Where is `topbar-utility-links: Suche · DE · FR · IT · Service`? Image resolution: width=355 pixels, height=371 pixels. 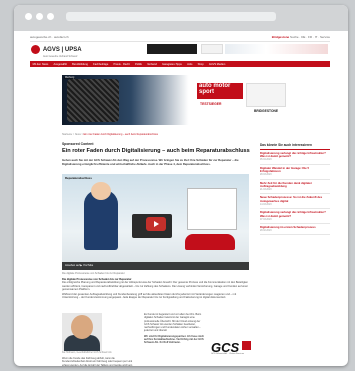
topbar-utility-links: Suche · DE · FR · IT · Service is located at coordinates (310, 37).